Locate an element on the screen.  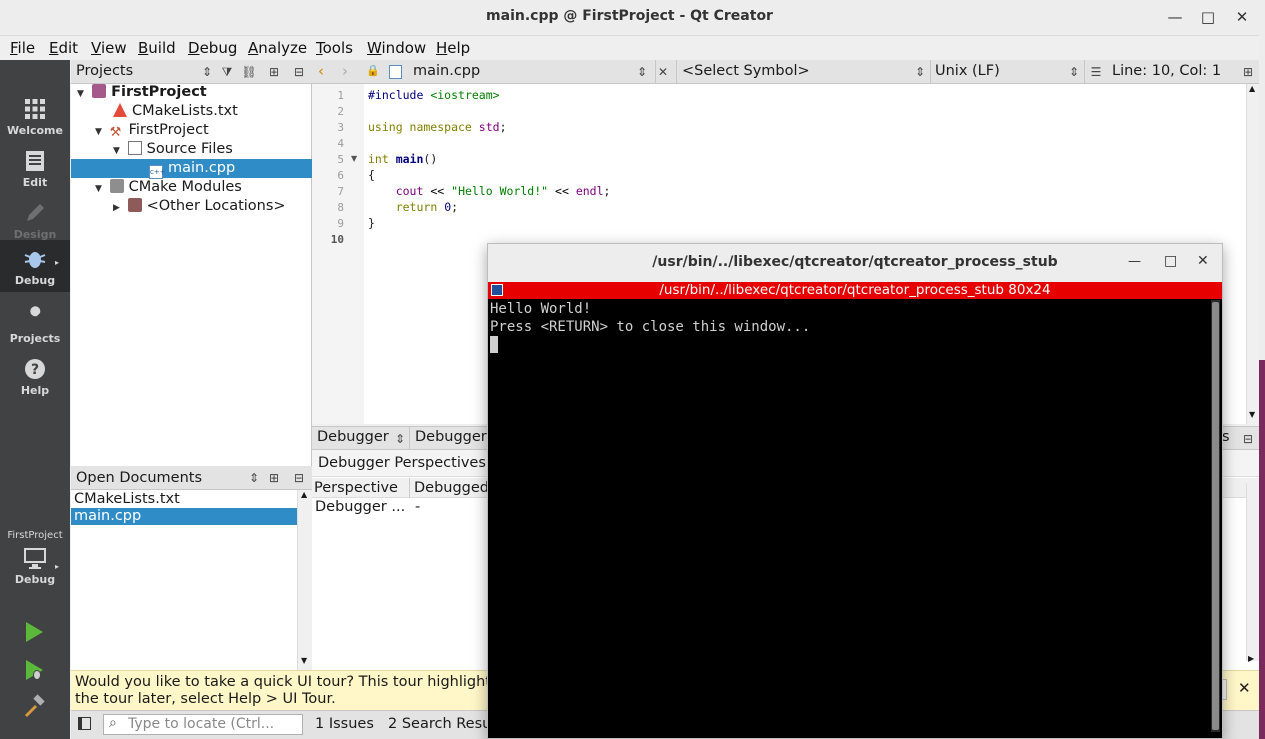
minimize-button: — is located at coordinates (1175, 18).